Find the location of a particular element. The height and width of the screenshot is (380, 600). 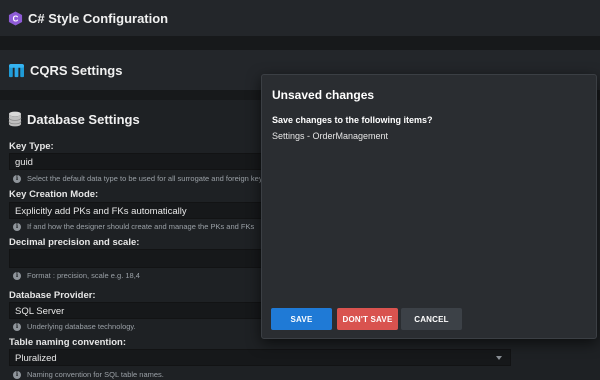

key-type-value: guid is located at coordinates (24, 162).